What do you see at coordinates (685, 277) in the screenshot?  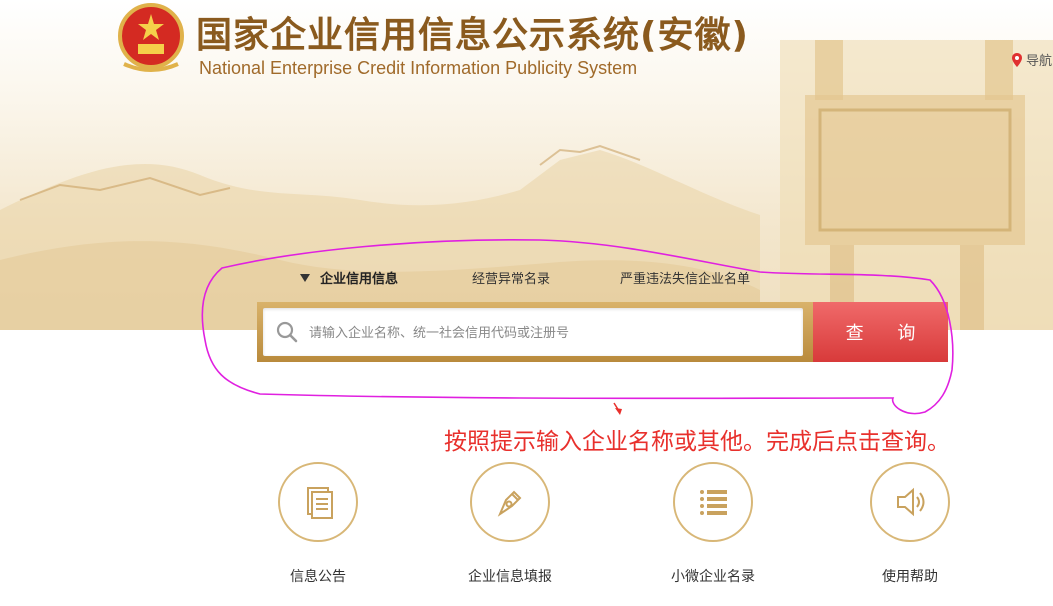 I see `tab-blacklist: 严重违法失信企业名单` at bounding box center [685, 277].